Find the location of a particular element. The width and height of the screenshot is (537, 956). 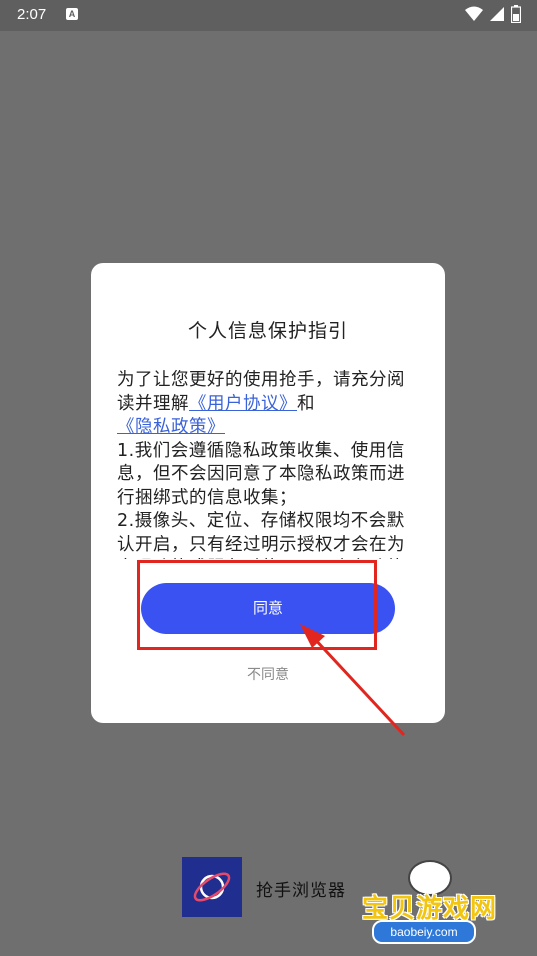

intro-paragraph: 为了让您更好的使用抢手，请充分阅读并理解《用户协议》和《隐私政策》 is located at coordinates (269, 404).